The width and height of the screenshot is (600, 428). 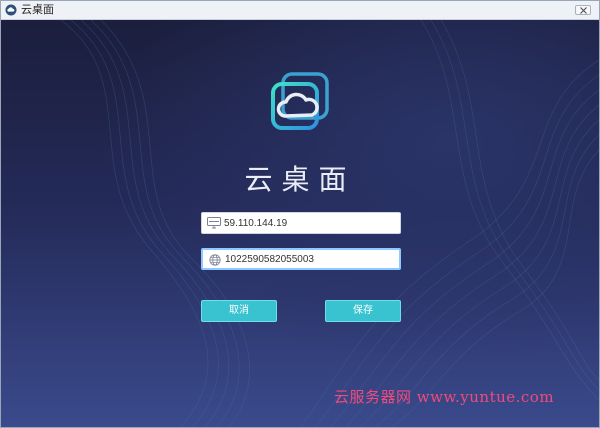 What do you see at coordinates (309, 223) in the screenshot?
I see `server-address-input` at bounding box center [309, 223].